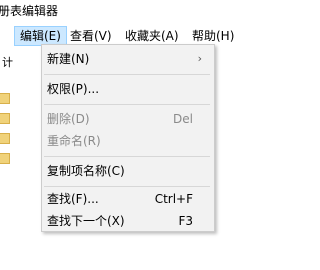  What do you see at coordinates (128, 141) in the screenshot?
I see `menu-rename: 重命名(R)` at bounding box center [128, 141].